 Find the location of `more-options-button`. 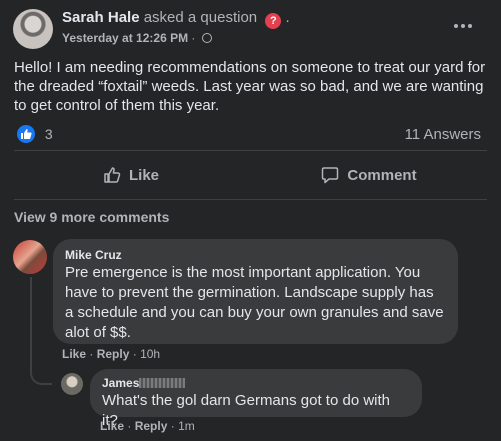

more-options-button is located at coordinates (464, 24).